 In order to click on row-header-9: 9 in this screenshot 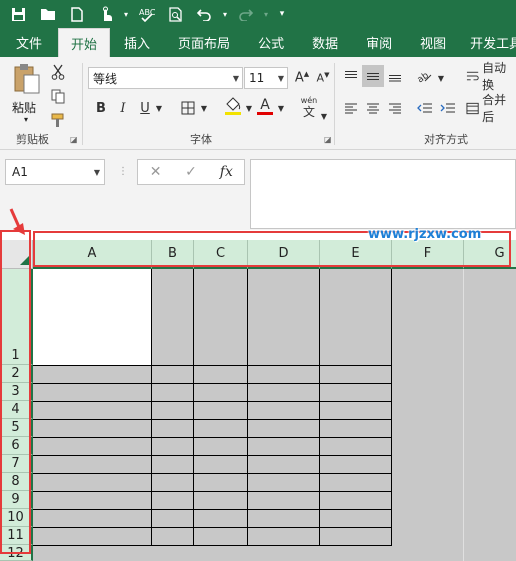, I will do `click(16, 500)`.